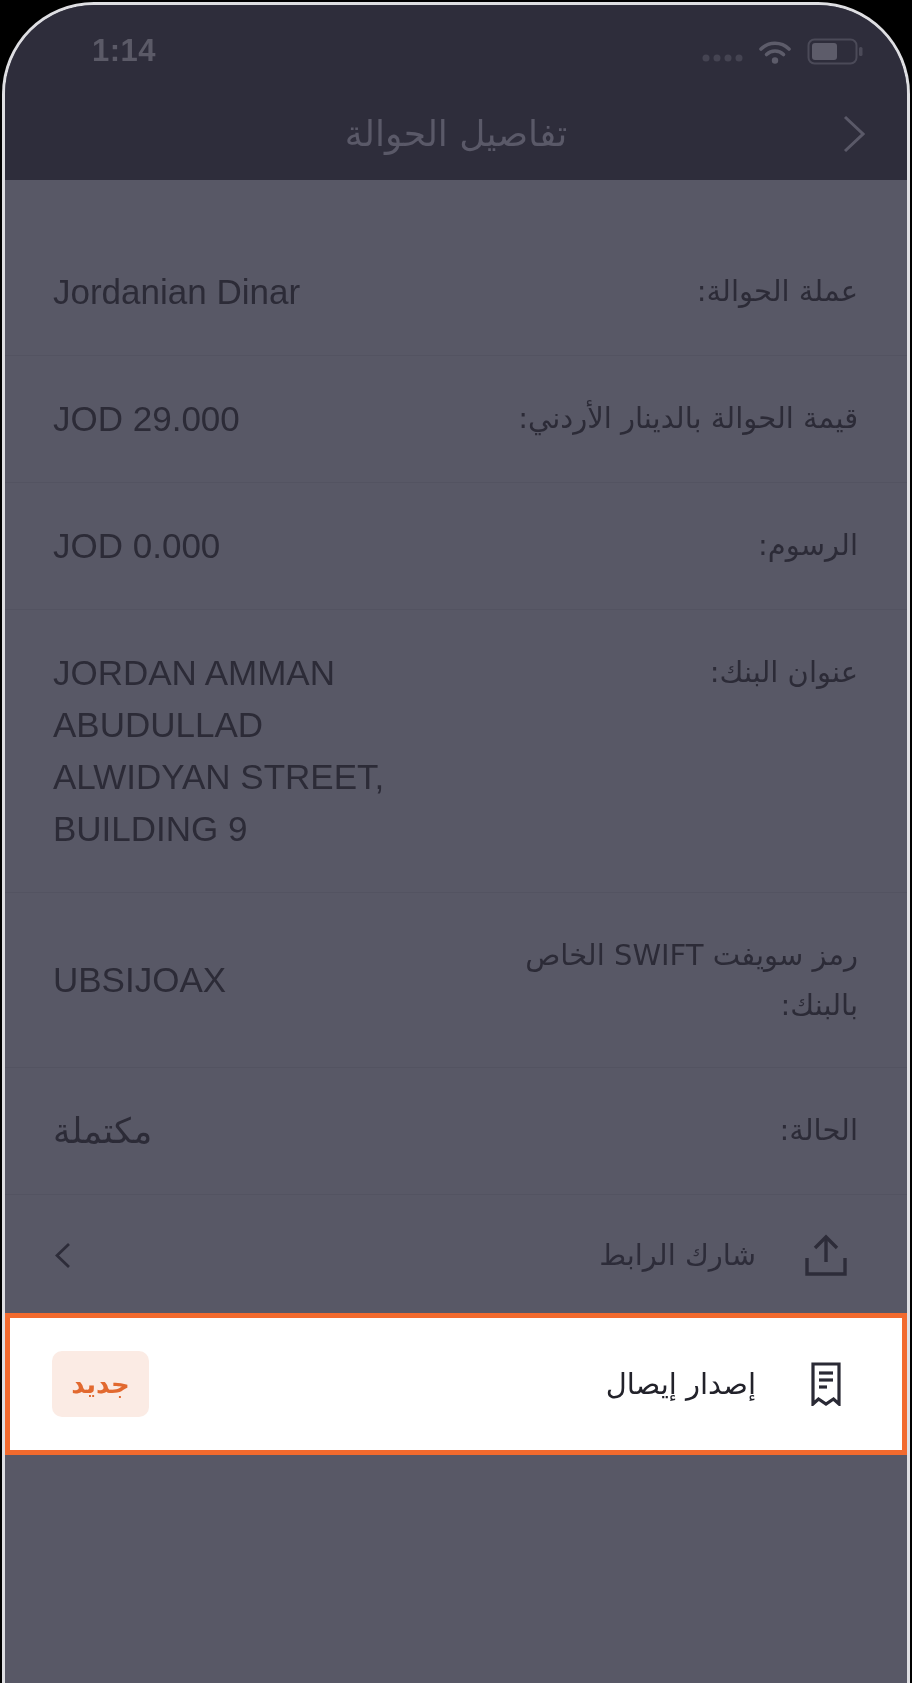 The image size is (912, 1683). What do you see at coordinates (456, 1384) in the screenshot?
I see `issue-receipt-item: إصدار إيصال جديد` at bounding box center [456, 1384].